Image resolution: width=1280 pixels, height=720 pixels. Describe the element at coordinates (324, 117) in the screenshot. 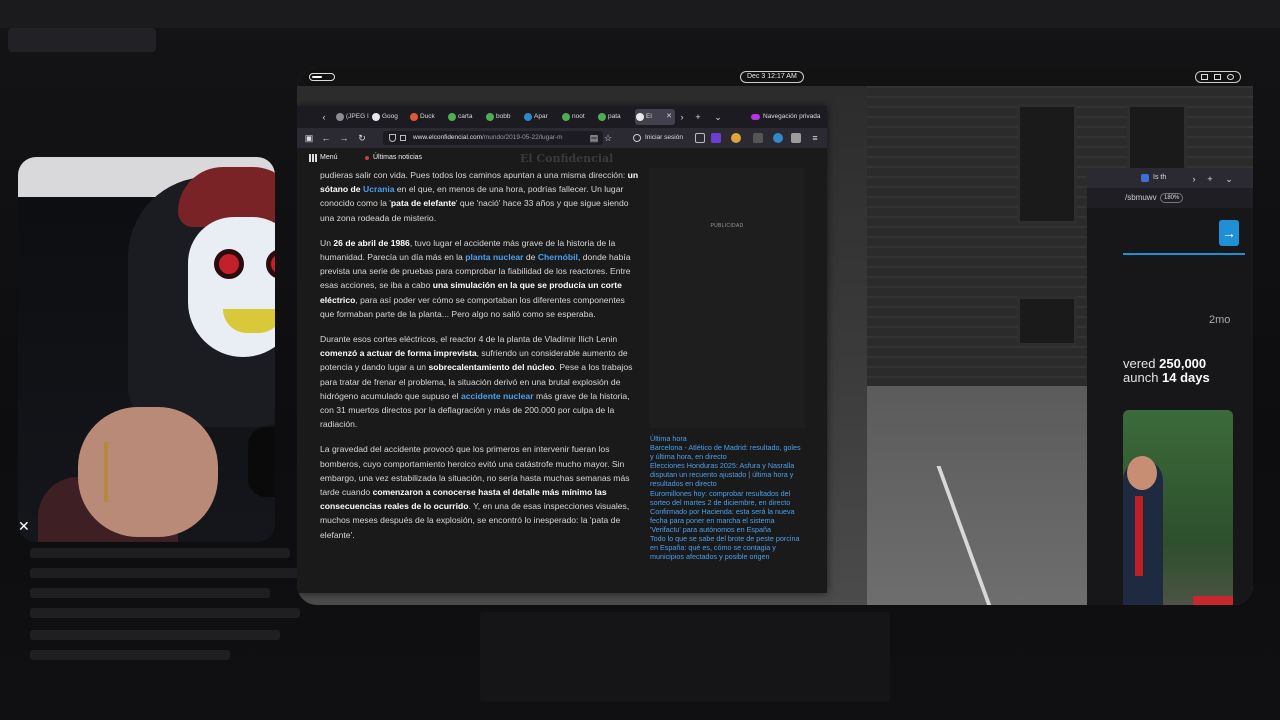

I see `scroll-tabs-left-icon: ‹` at that location.